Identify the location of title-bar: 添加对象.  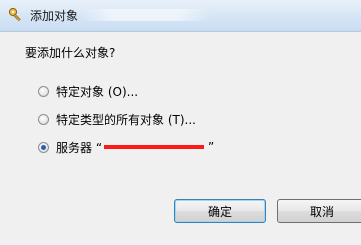
(180, 16).